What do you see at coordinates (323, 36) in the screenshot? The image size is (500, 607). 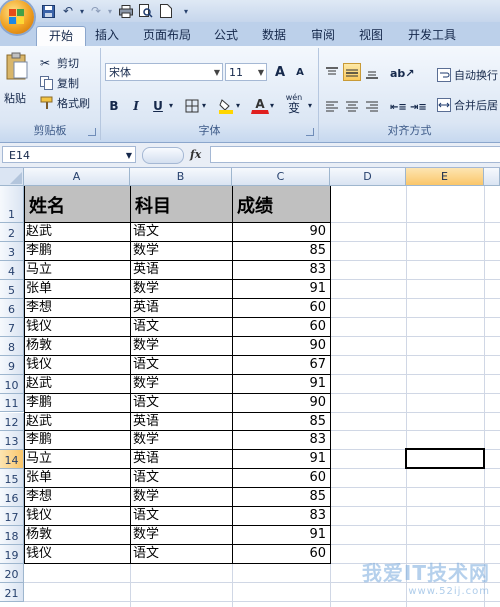 I see `tab-review: 审阅` at bounding box center [323, 36].